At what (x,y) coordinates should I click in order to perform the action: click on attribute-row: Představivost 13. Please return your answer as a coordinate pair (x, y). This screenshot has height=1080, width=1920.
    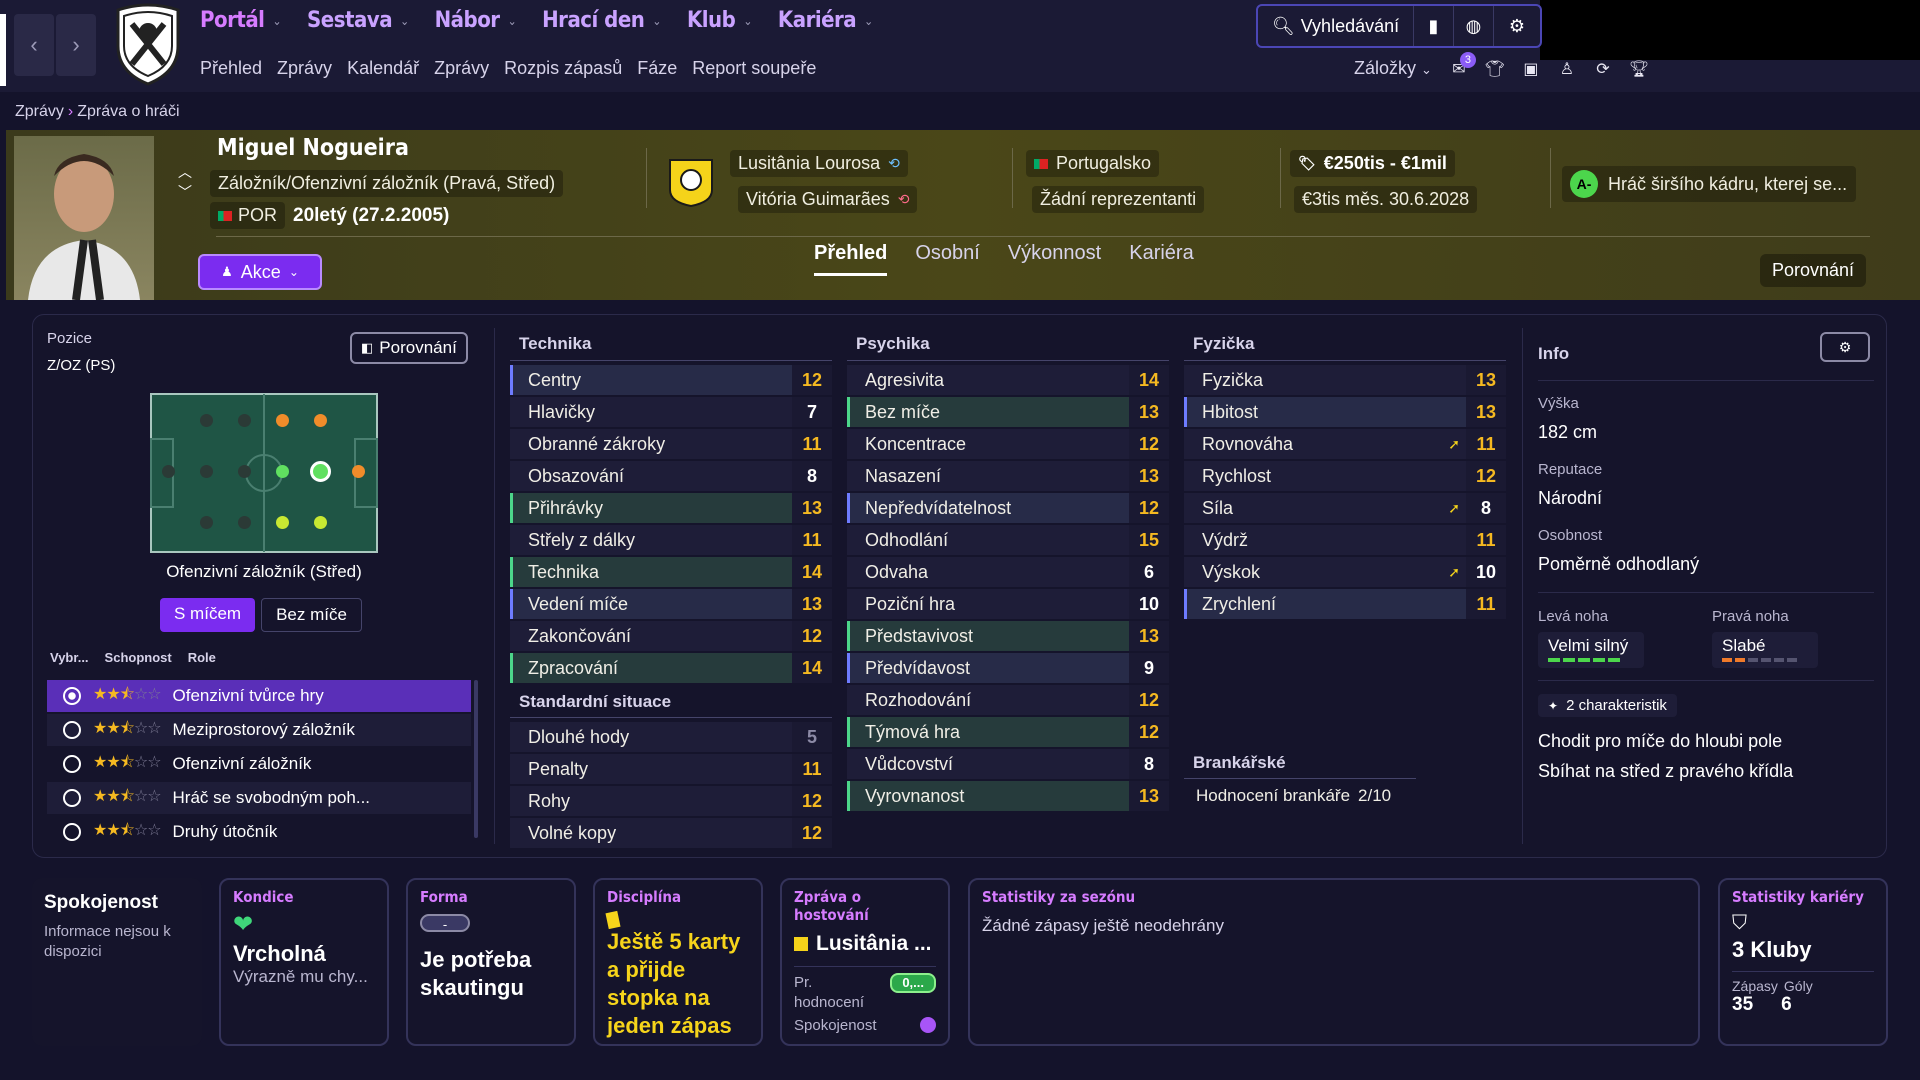
    Looking at the image, I should click on (1008, 636).